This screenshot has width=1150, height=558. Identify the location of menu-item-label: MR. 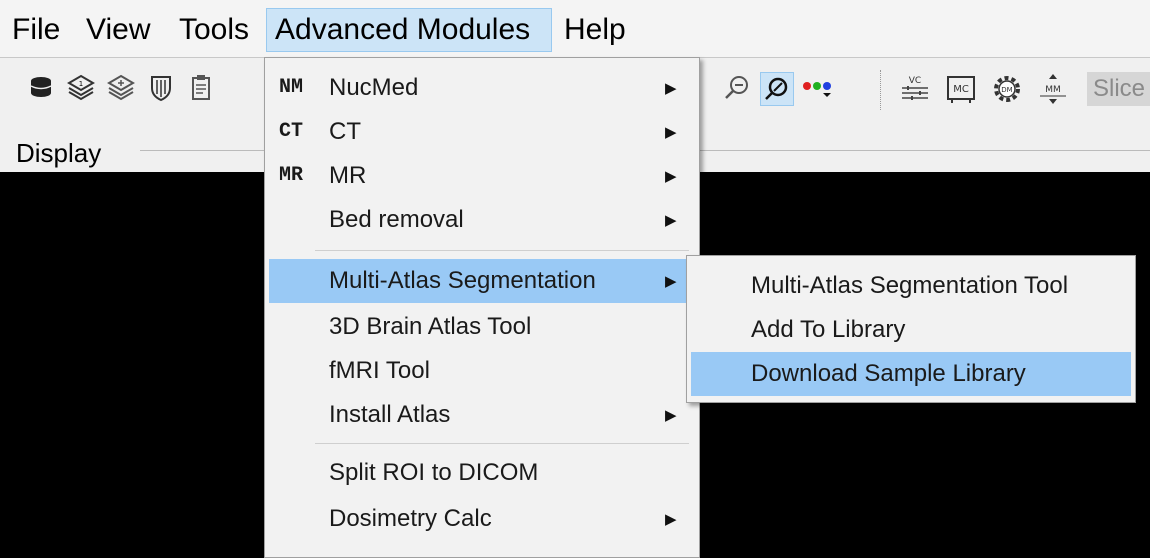
(348, 175).